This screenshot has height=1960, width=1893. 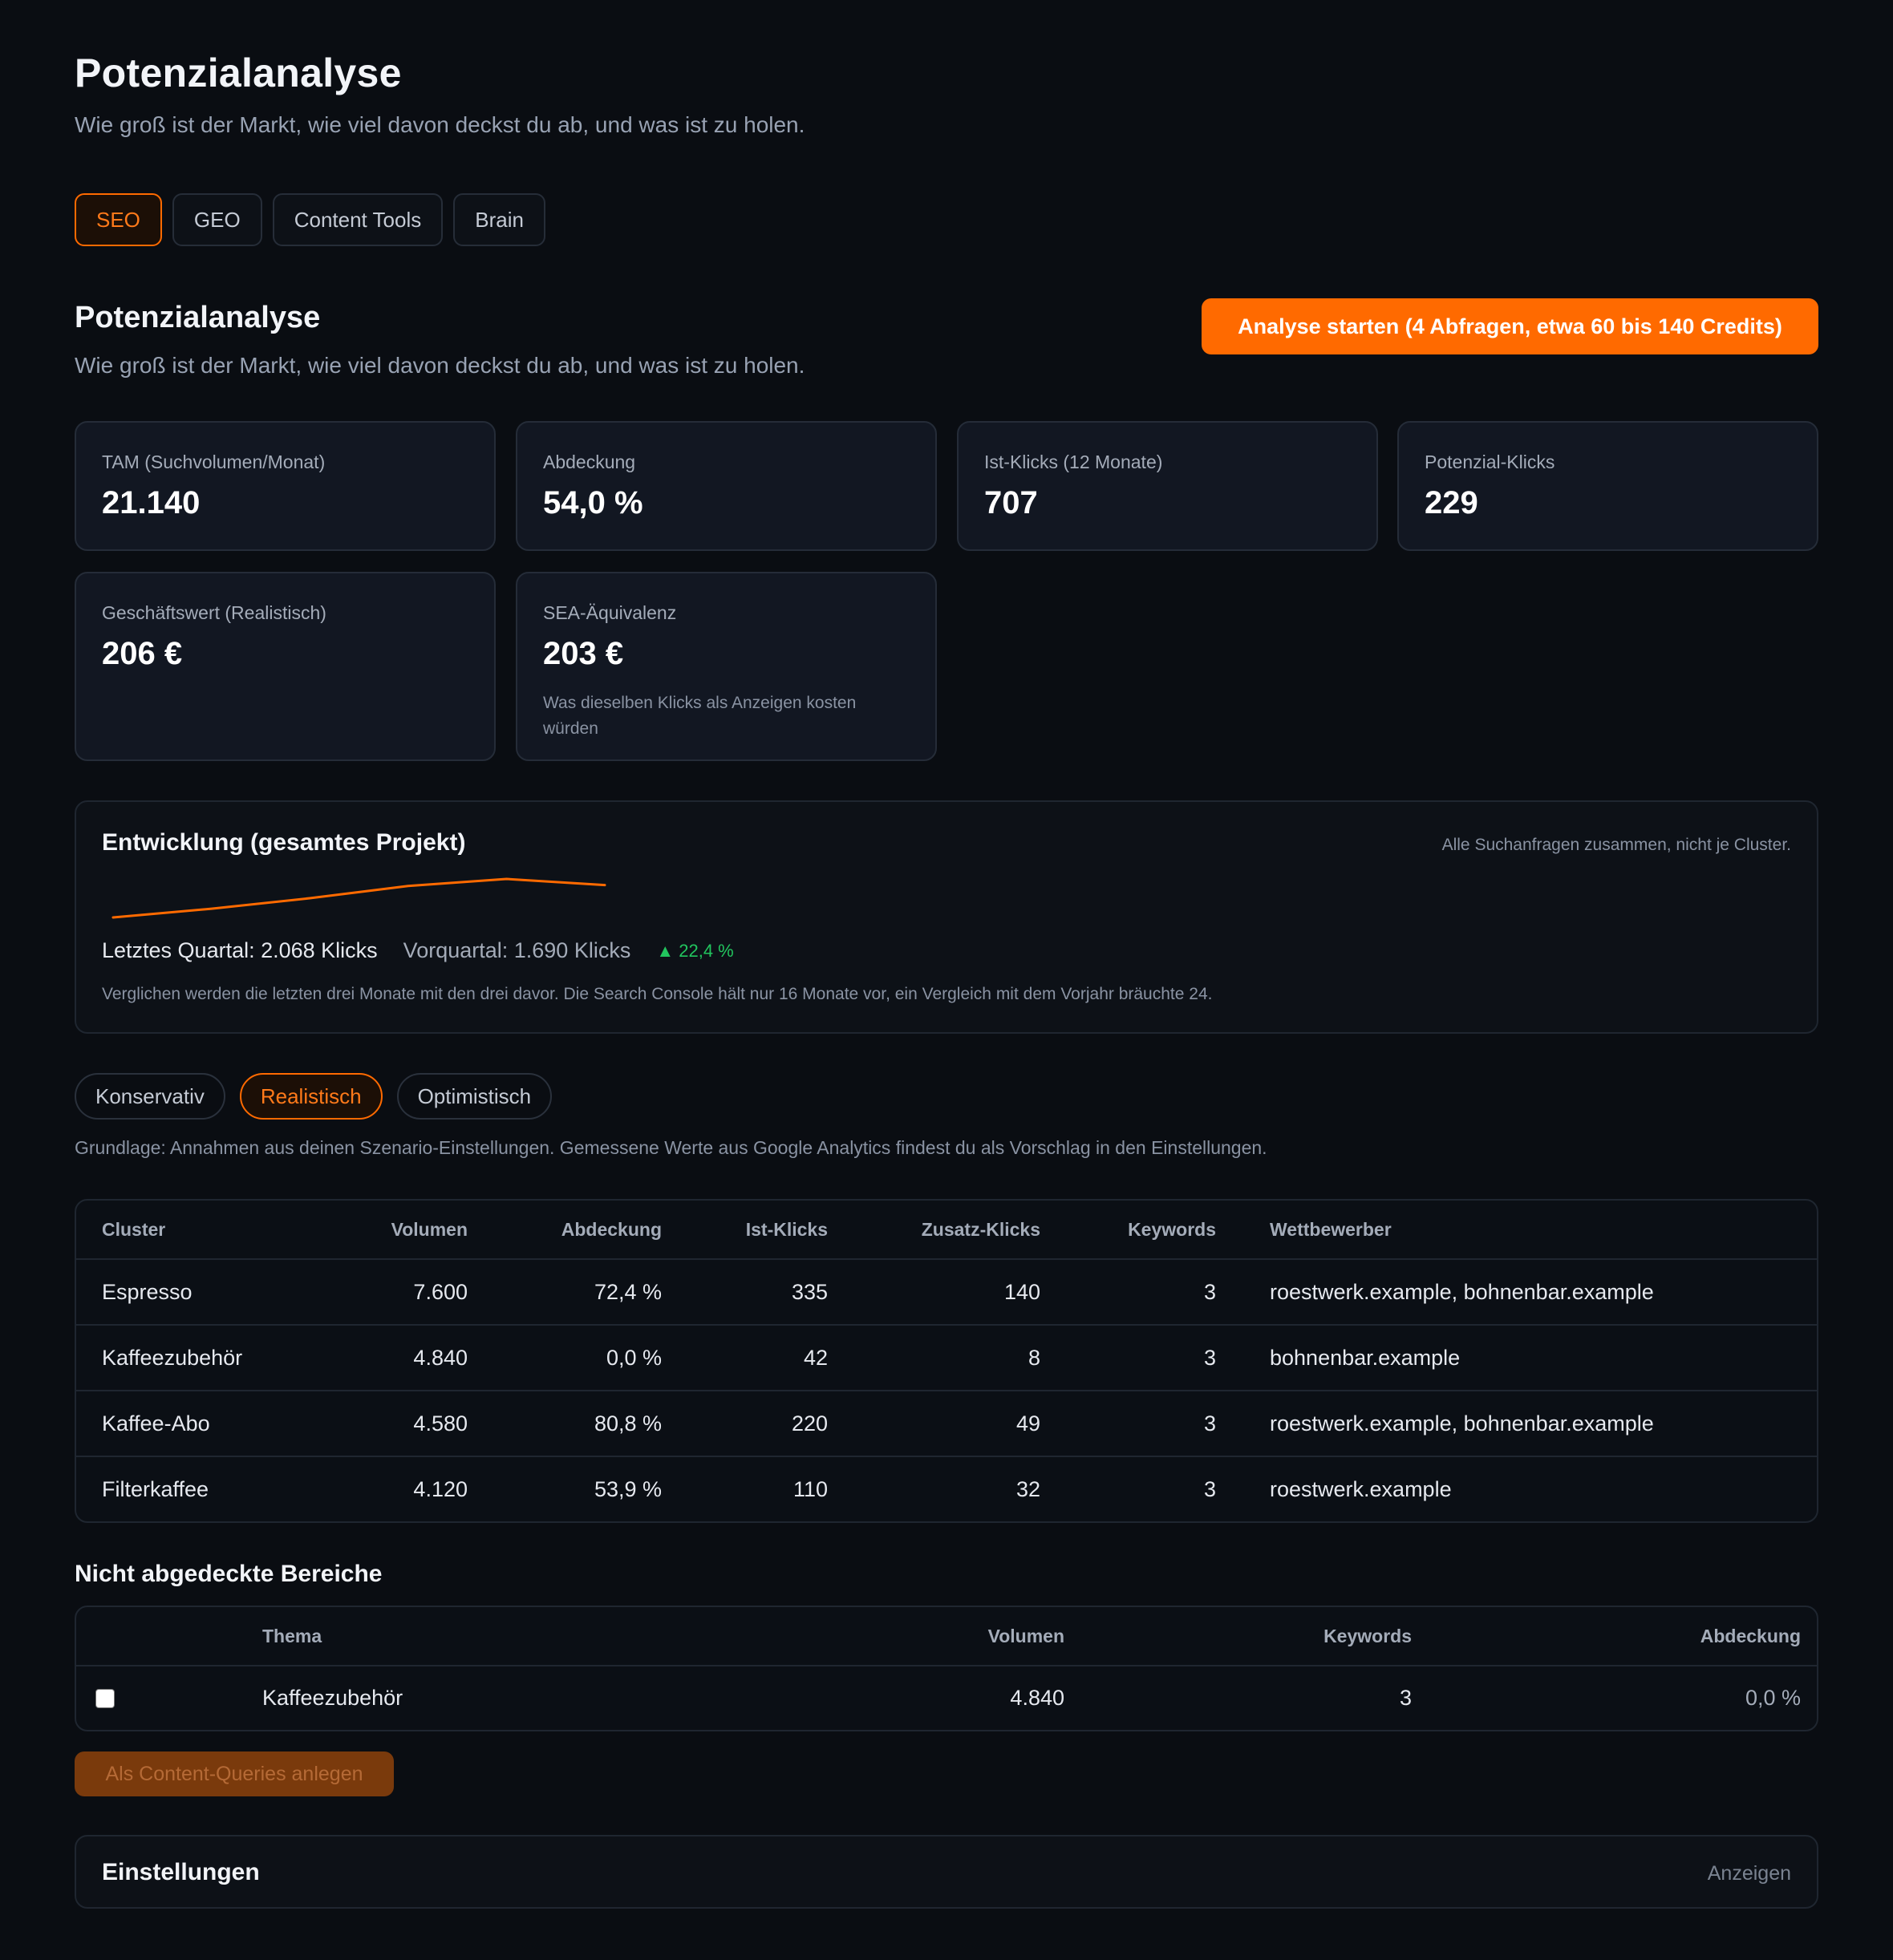 What do you see at coordinates (1331, 1229) in the screenshot?
I see `col-competitors: Wettbewerber` at bounding box center [1331, 1229].